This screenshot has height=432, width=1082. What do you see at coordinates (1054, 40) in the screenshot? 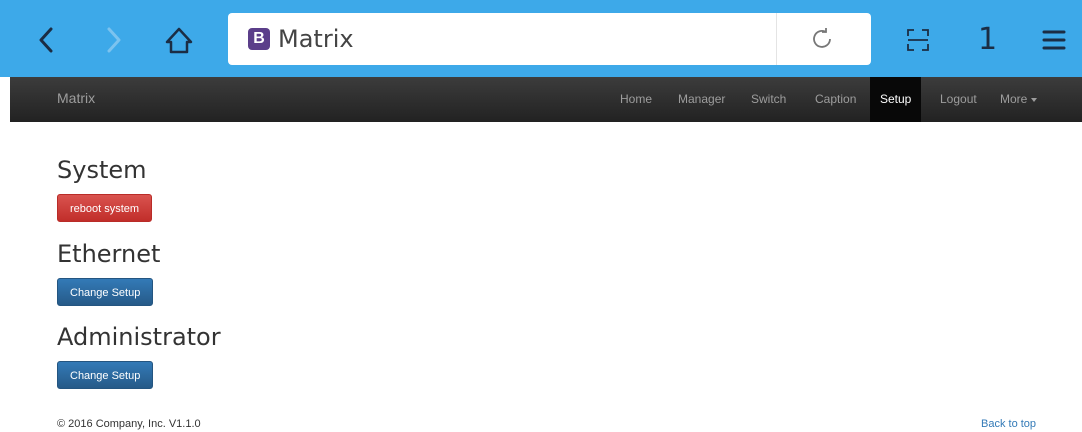
I see `menu-icon` at bounding box center [1054, 40].